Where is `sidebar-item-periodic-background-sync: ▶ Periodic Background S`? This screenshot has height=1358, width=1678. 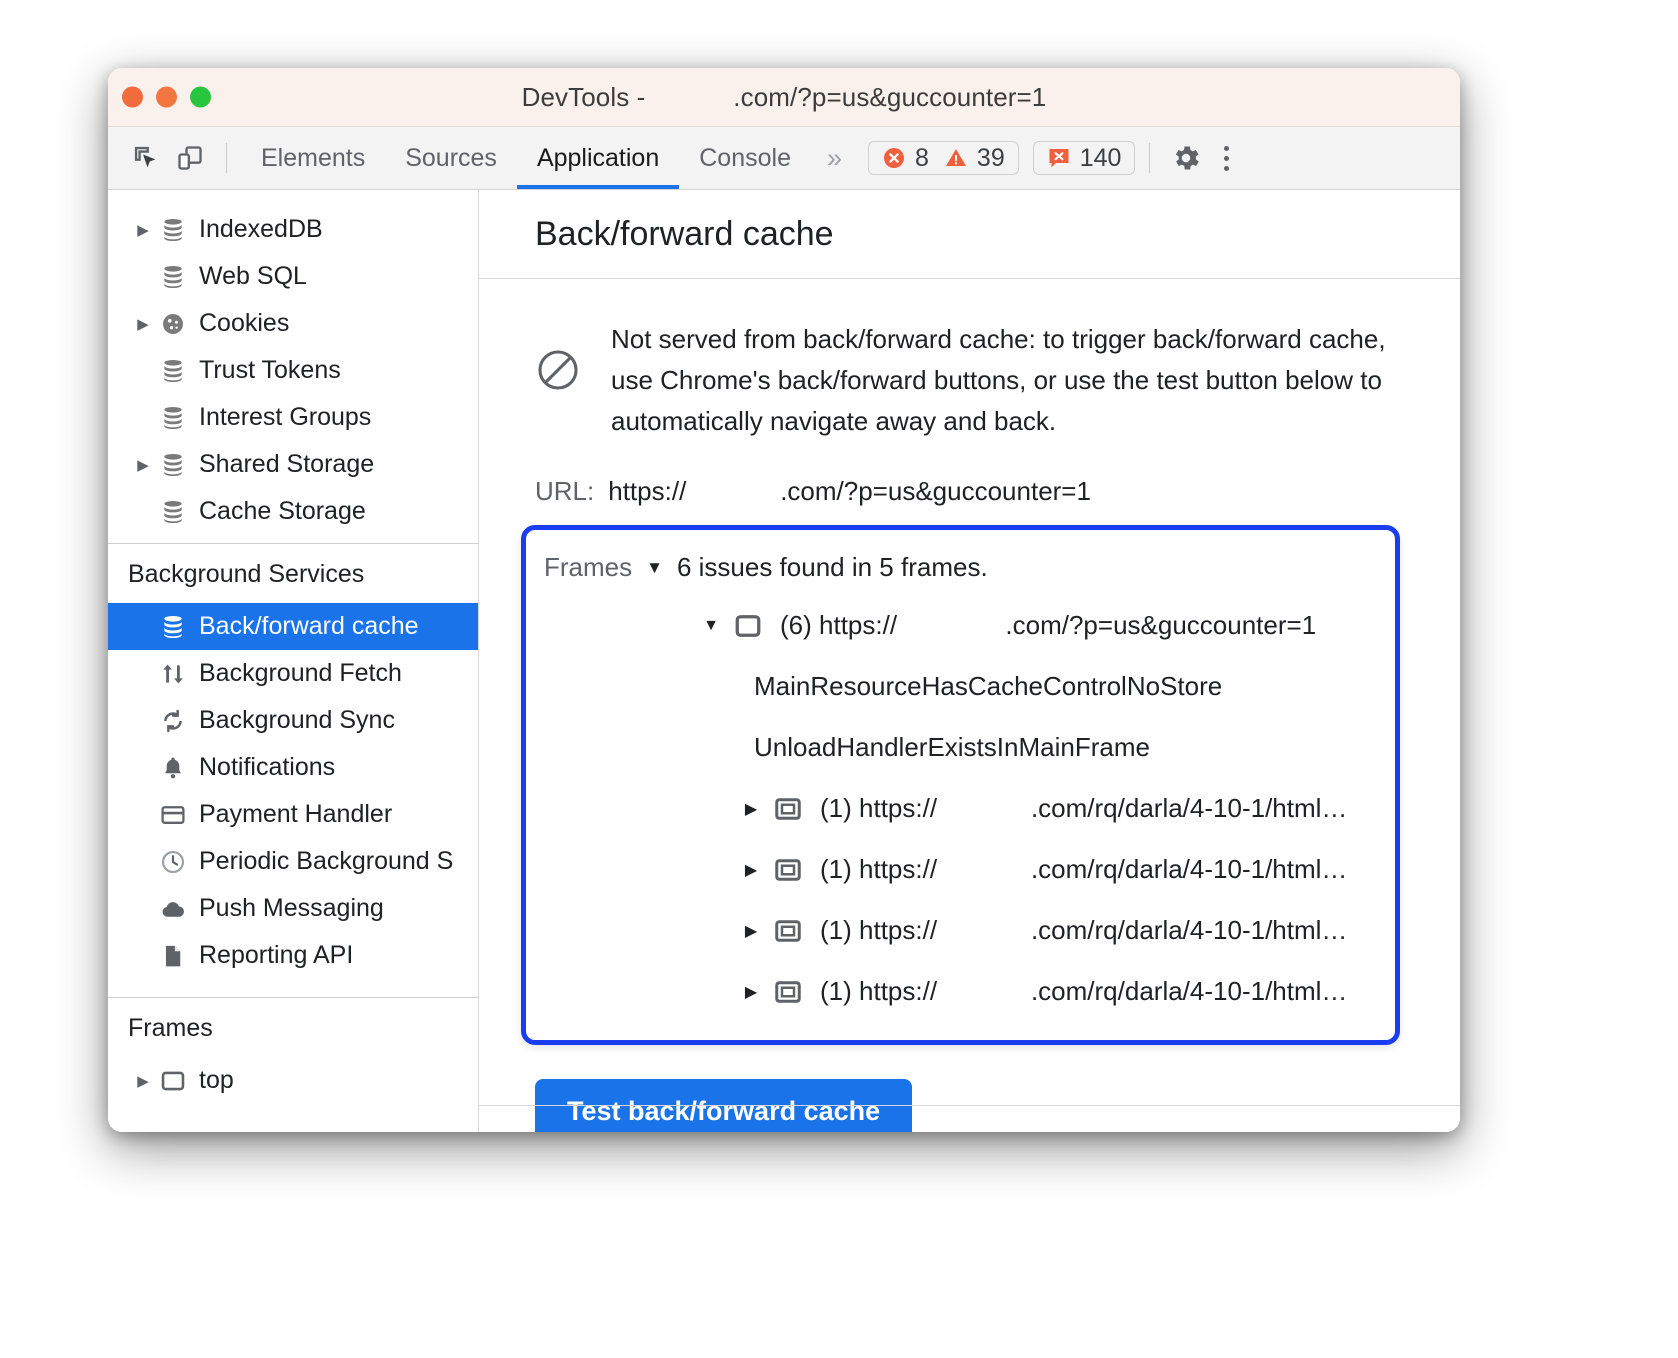 sidebar-item-periodic-background-sync: ▶ Periodic Background S is located at coordinates (293, 861).